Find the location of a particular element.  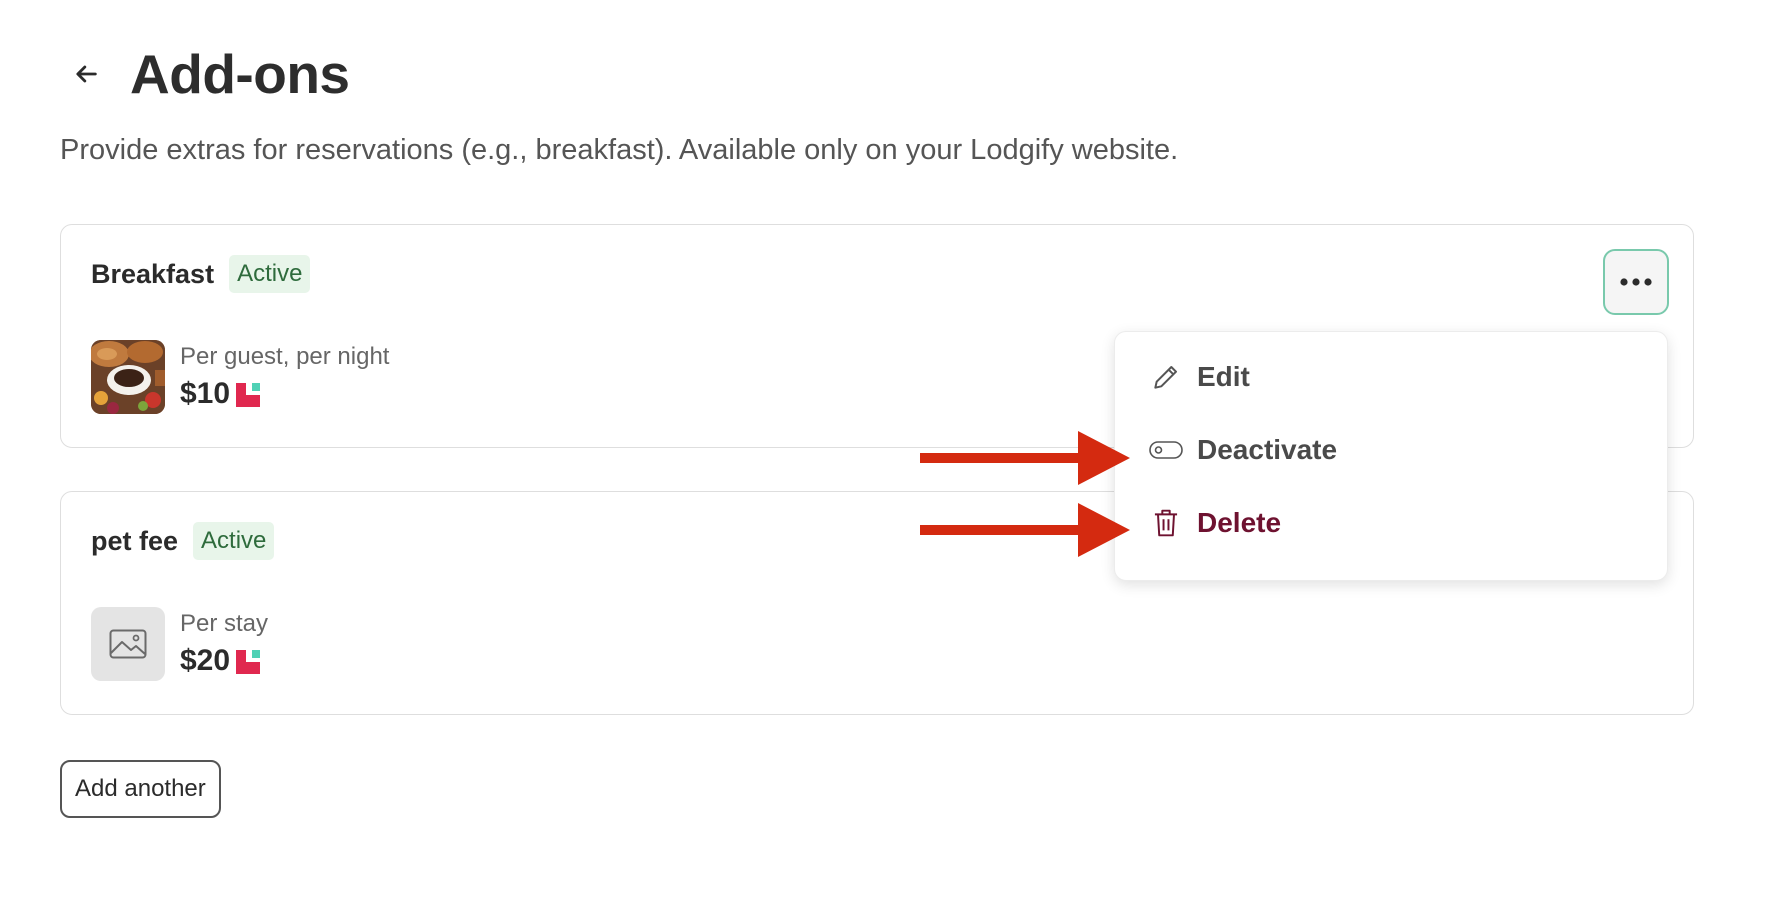

page-header: Add-ons is located at coordinates (207, 74).